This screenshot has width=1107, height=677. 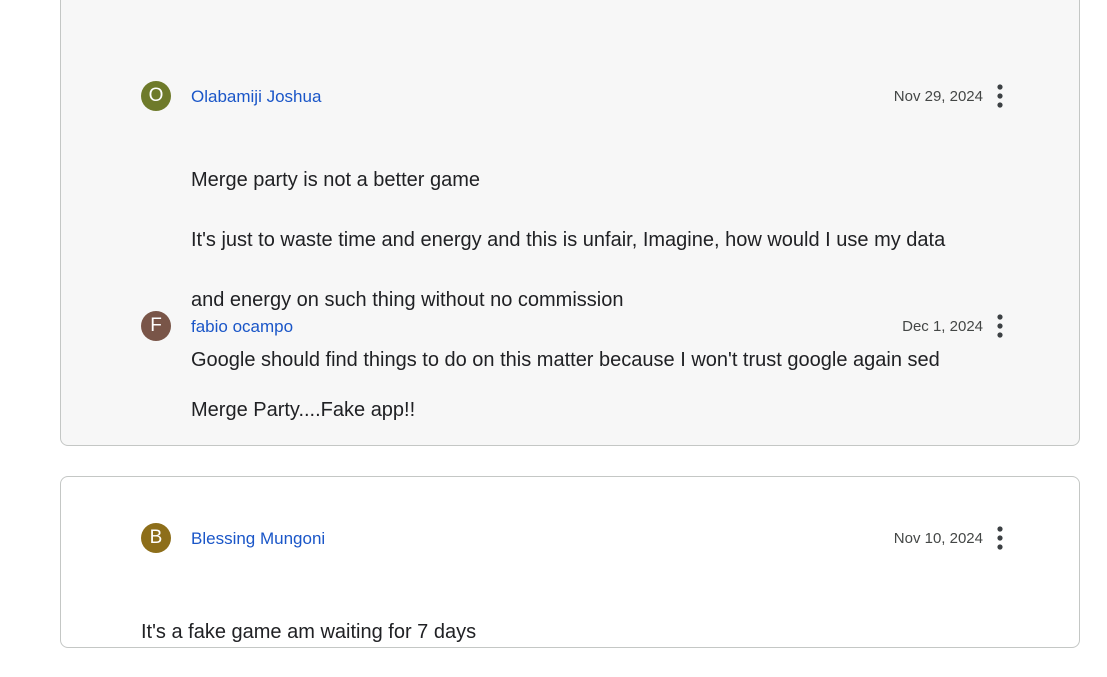 I want to click on author-name-link: Blessing Mungoni, so click(x=258, y=539).